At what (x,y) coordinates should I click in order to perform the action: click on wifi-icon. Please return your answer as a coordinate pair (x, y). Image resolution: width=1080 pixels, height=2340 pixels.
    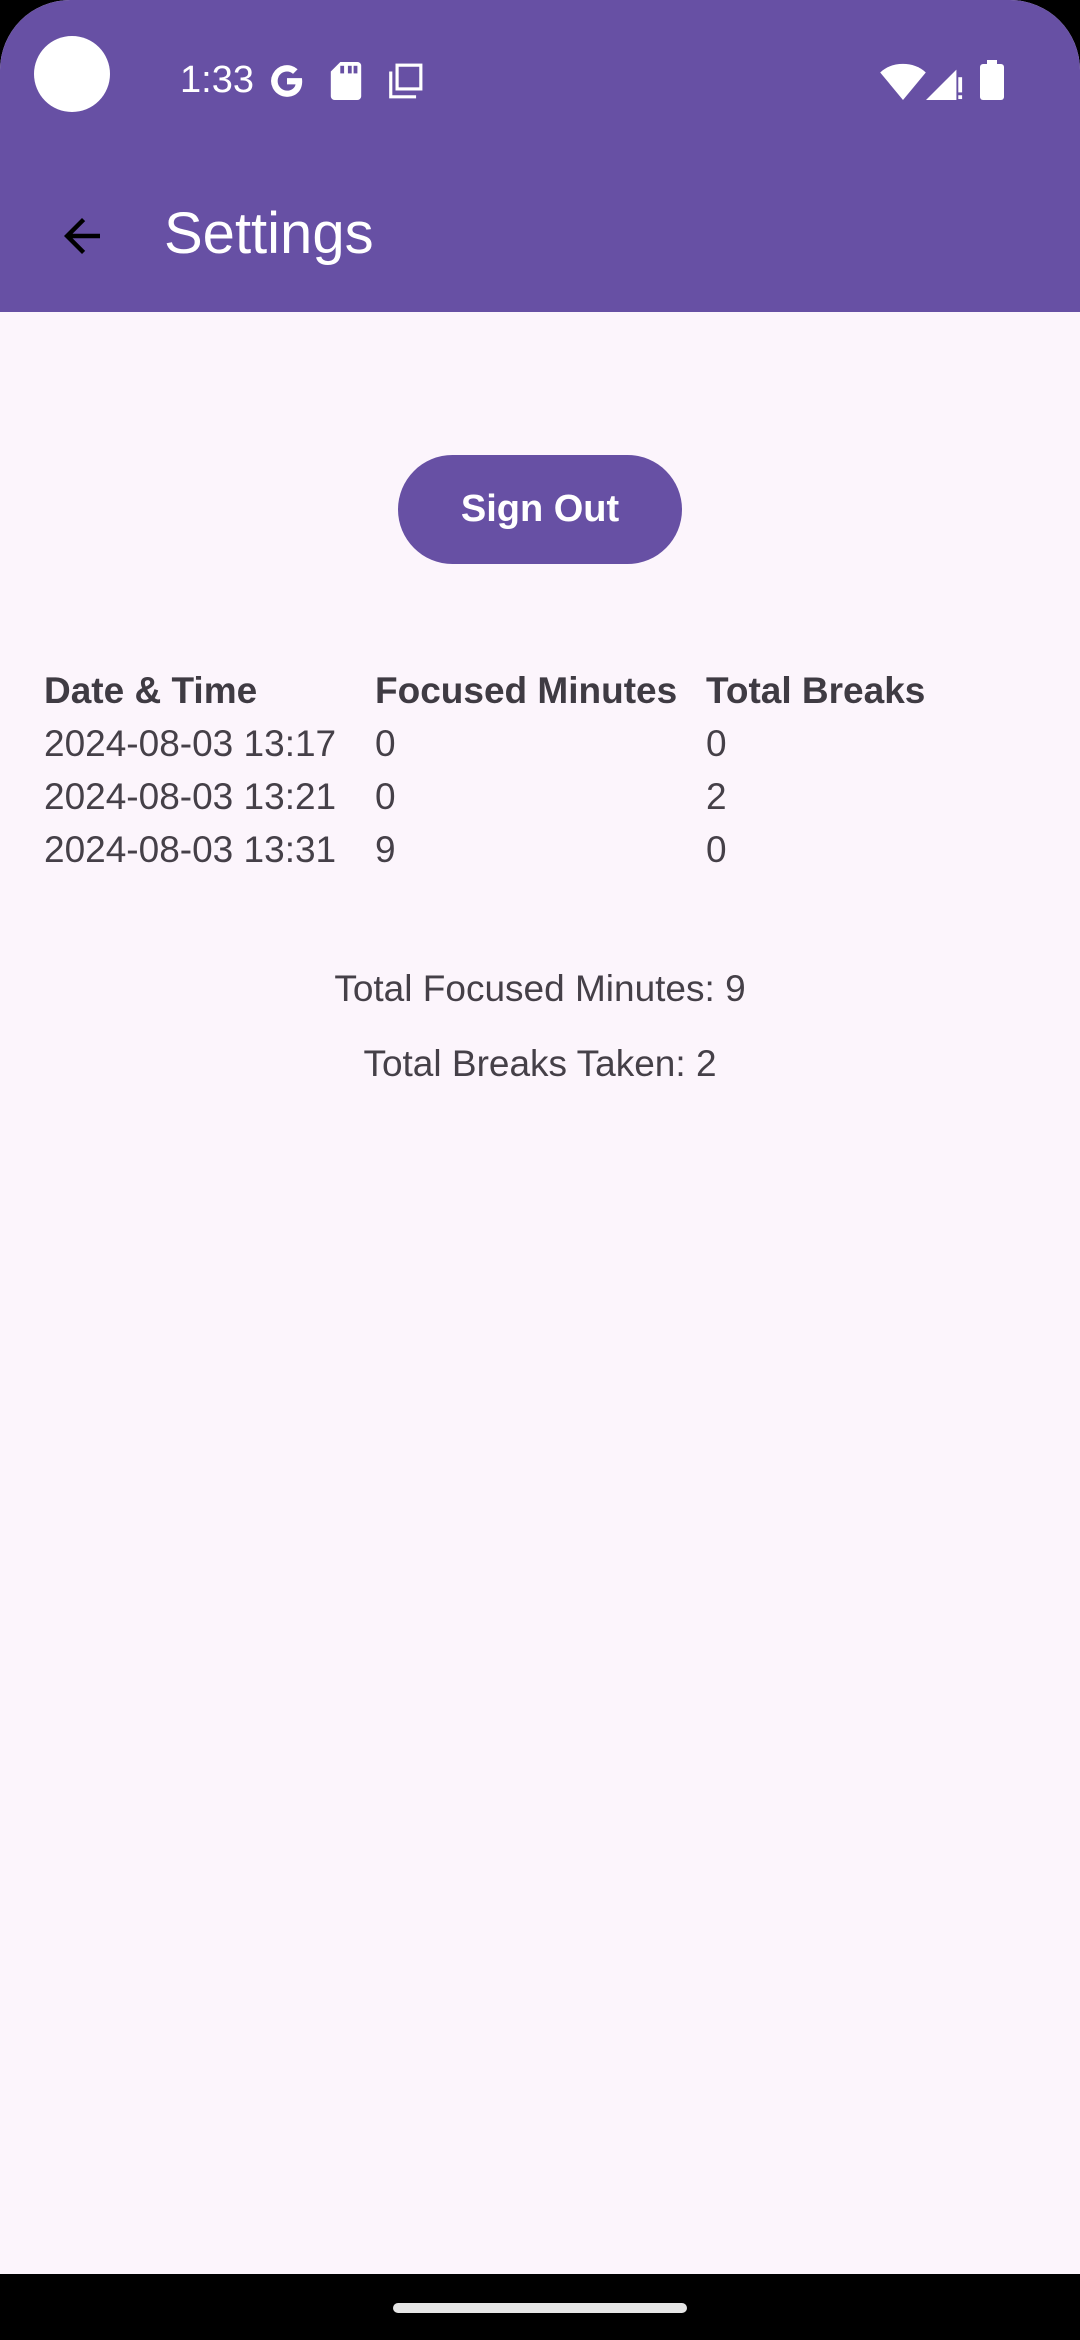
    Looking at the image, I should click on (903, 81).